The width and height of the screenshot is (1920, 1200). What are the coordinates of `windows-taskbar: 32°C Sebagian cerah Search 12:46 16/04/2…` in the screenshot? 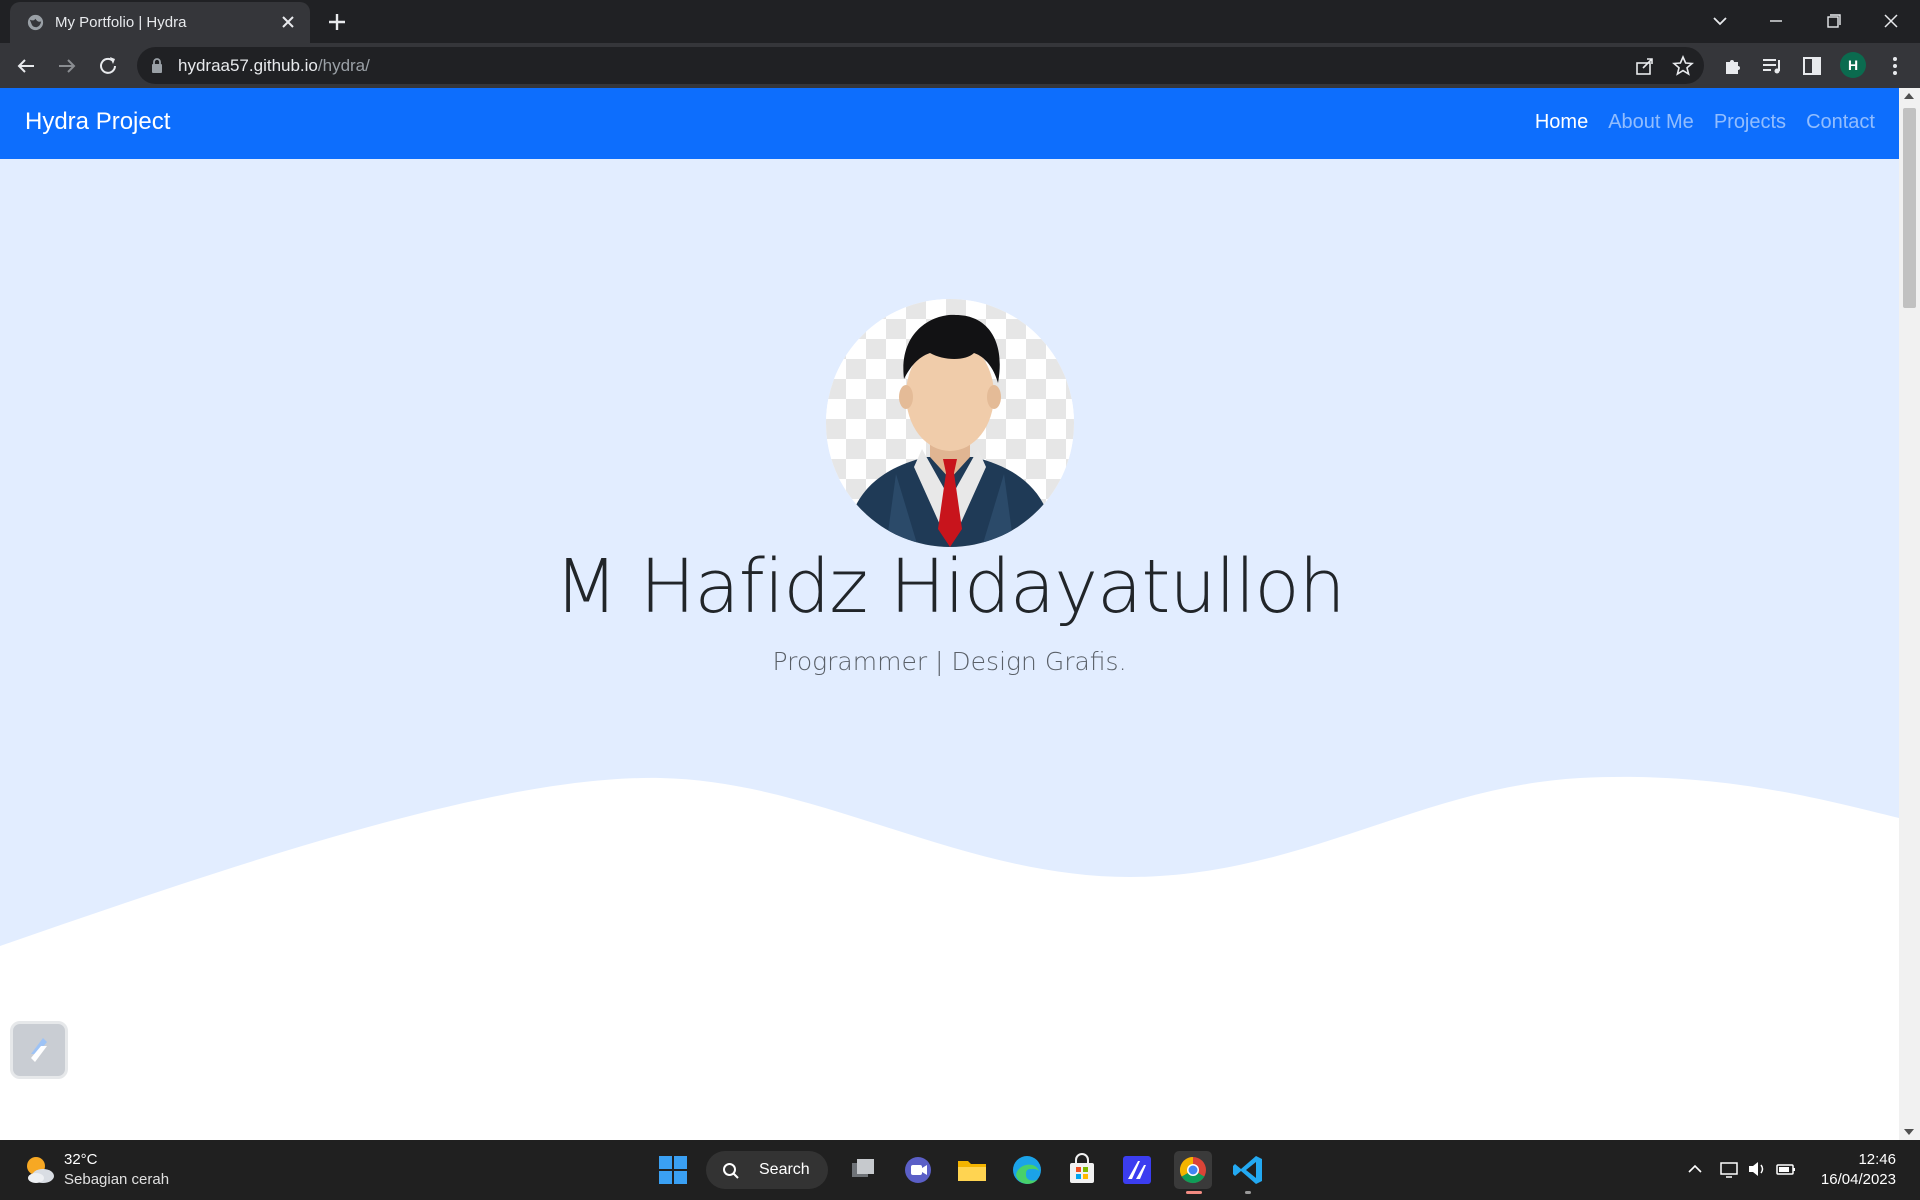 It's located at (960, 1170).